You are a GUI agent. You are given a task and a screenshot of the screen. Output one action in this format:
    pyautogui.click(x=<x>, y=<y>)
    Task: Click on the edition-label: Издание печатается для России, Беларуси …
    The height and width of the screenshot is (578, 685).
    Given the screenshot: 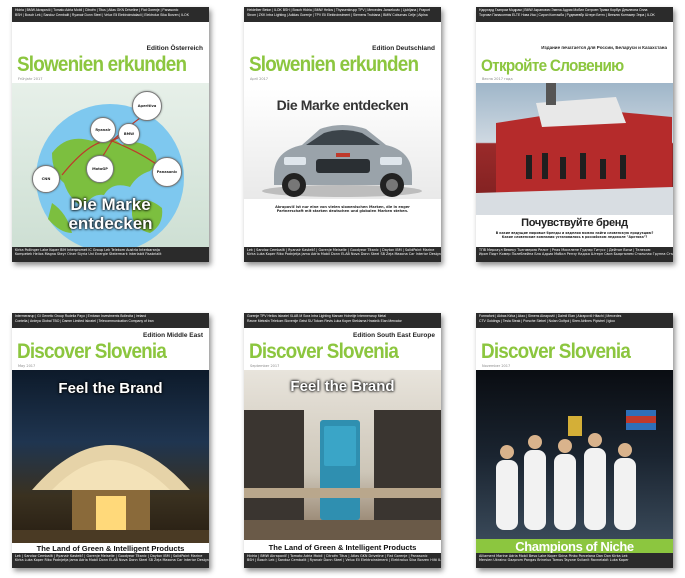 What is the action you would take?
    pyautogui.click(x=604, y=47)
    